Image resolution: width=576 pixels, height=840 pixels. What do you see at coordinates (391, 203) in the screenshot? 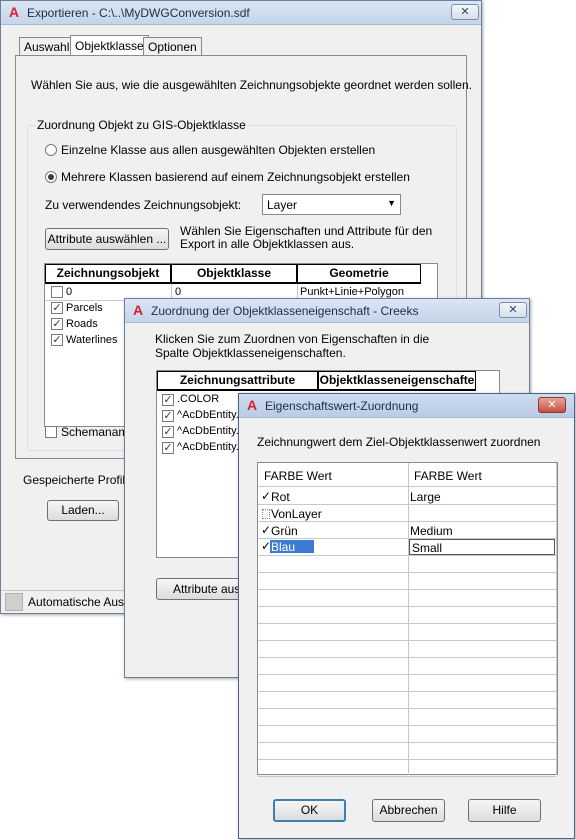
I see `chevron-down-icon: ▼` at bounding box center [391, 203].